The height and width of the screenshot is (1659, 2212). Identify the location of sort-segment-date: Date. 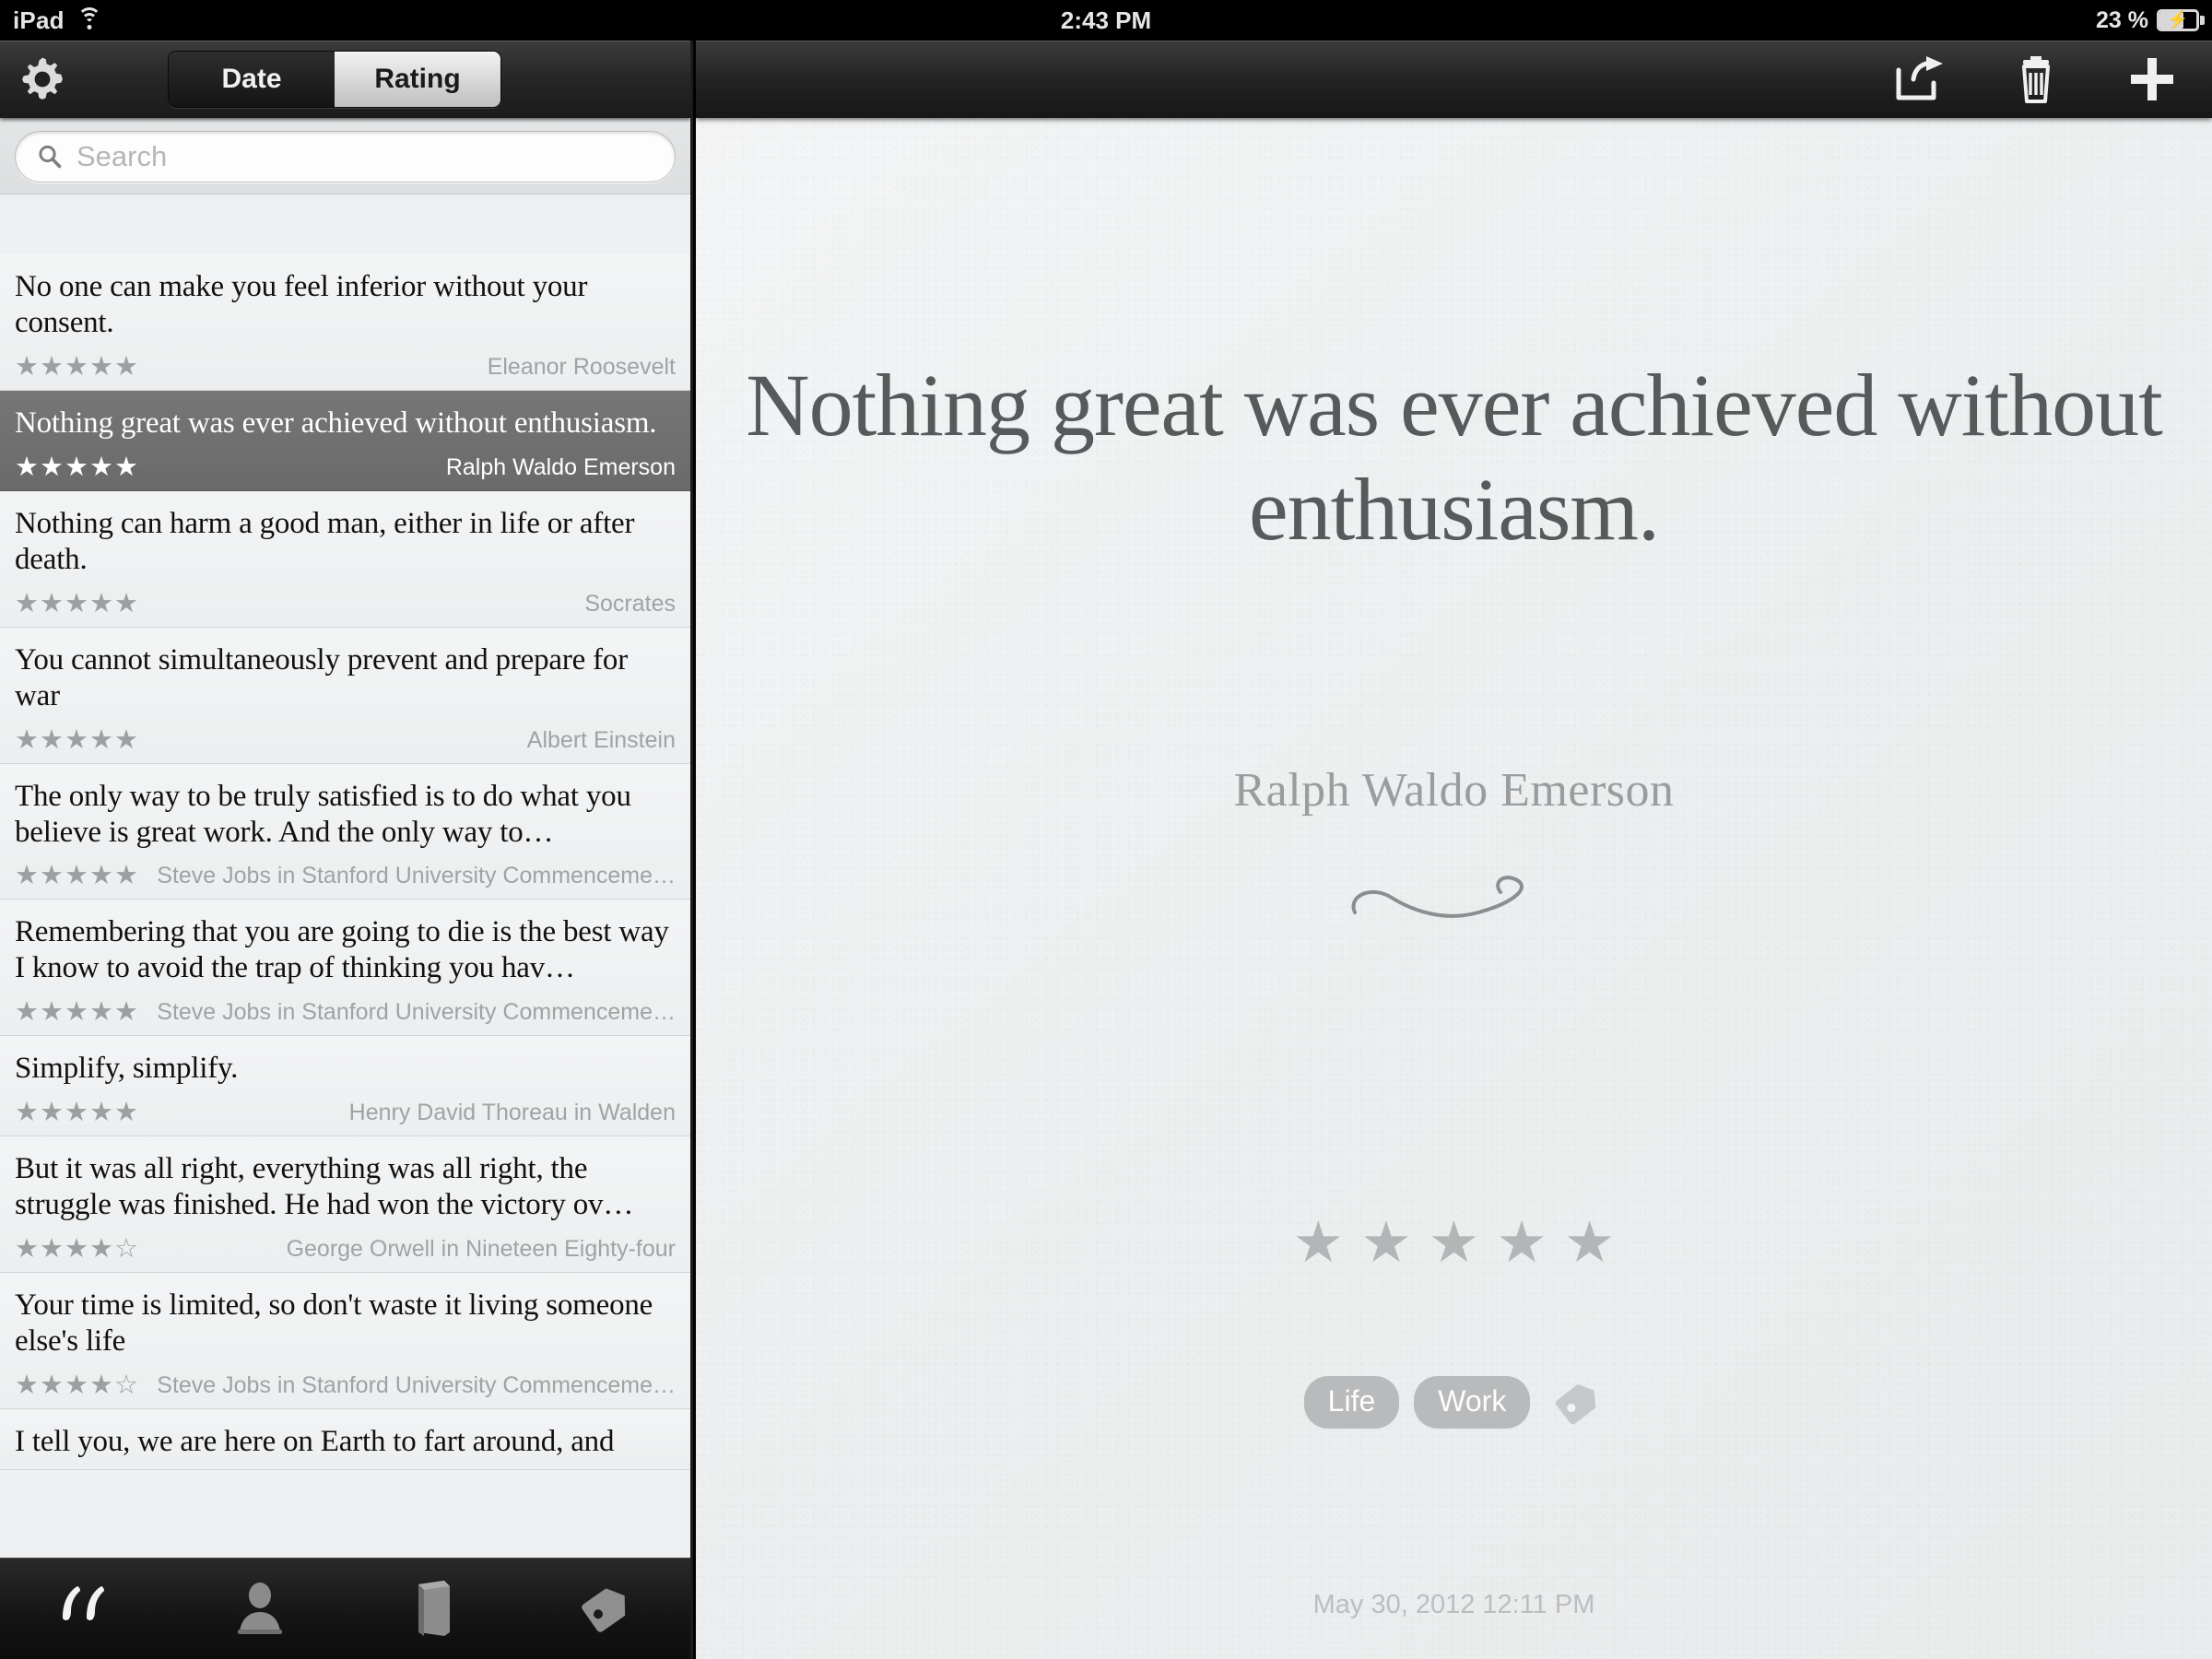
(252, 79).